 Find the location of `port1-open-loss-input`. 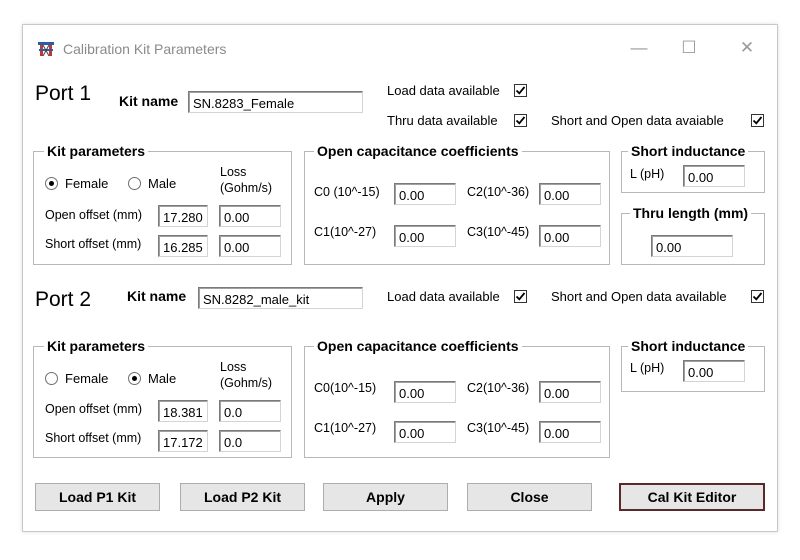

port1-open-loss-input is located at coordinates (250, 216).